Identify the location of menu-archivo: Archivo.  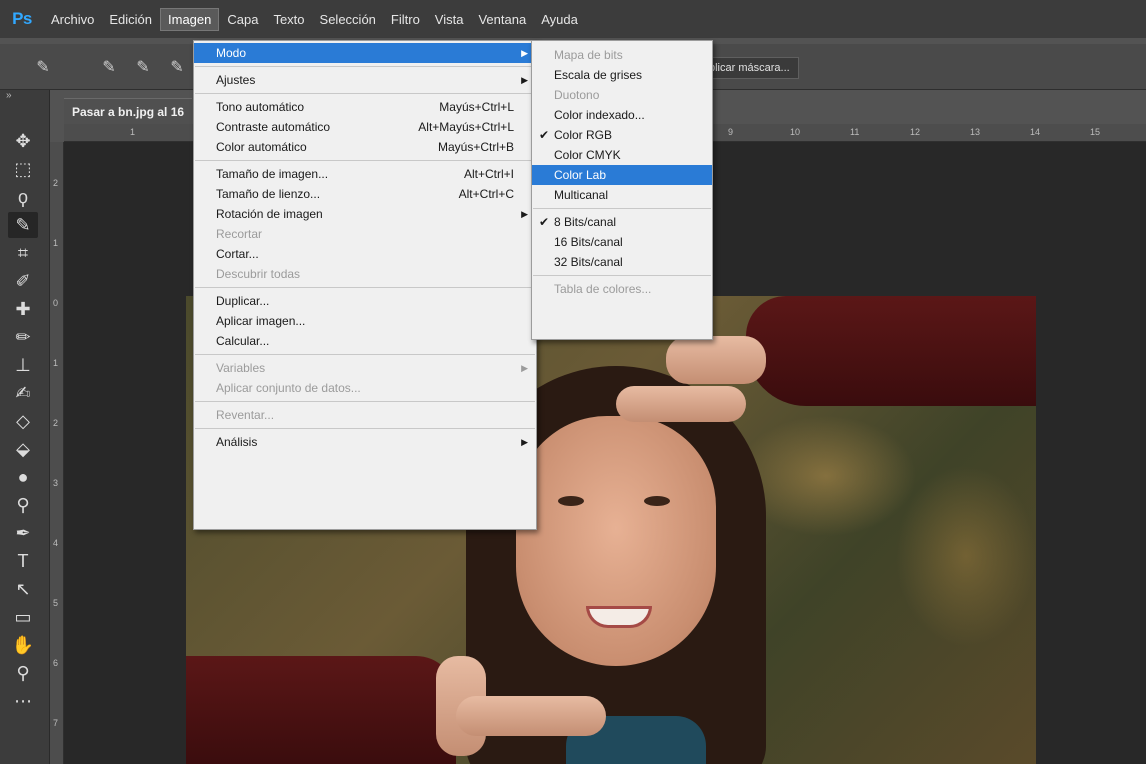
(72, 19).